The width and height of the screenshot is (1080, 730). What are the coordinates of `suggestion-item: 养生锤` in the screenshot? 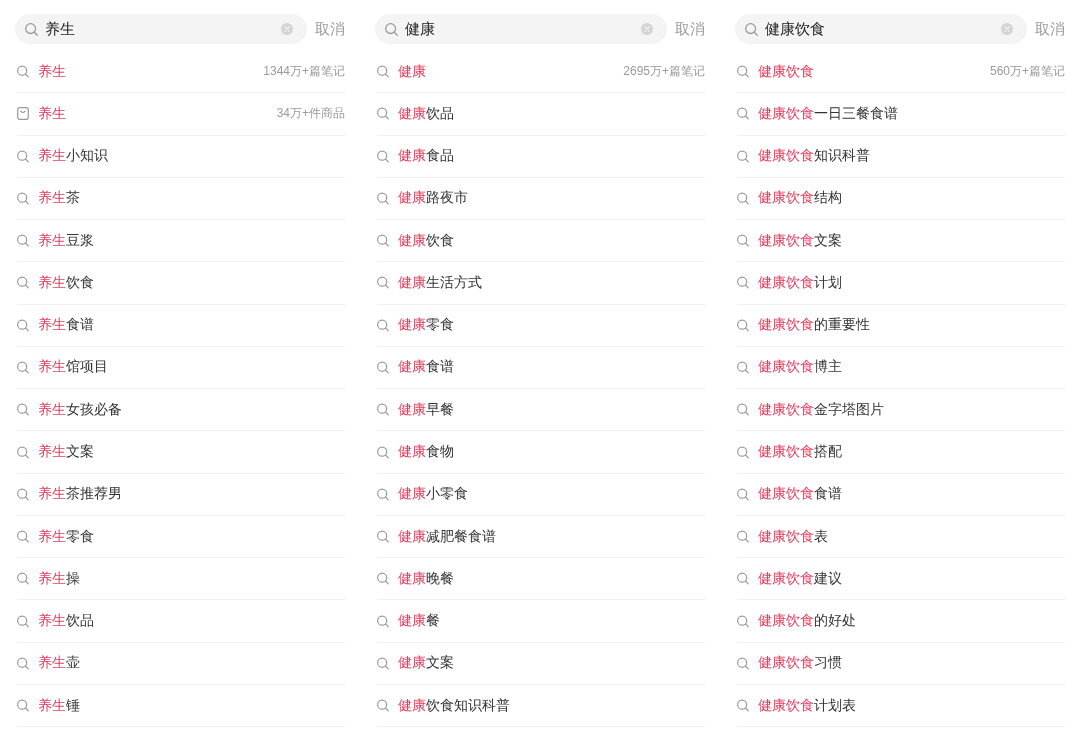 It's located at (181, 706).